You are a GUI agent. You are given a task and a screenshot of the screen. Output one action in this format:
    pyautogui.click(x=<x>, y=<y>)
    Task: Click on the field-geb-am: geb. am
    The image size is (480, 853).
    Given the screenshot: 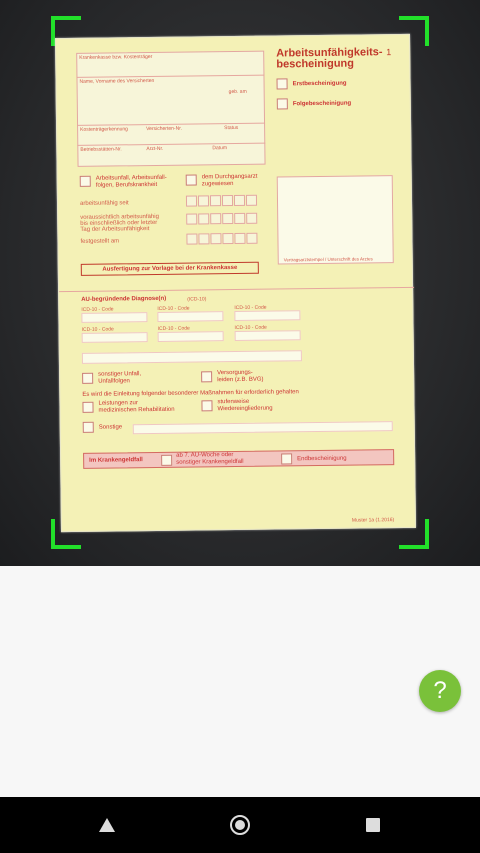 What is the action you would take?
    pyautogui.click(x=237, y=92)
    